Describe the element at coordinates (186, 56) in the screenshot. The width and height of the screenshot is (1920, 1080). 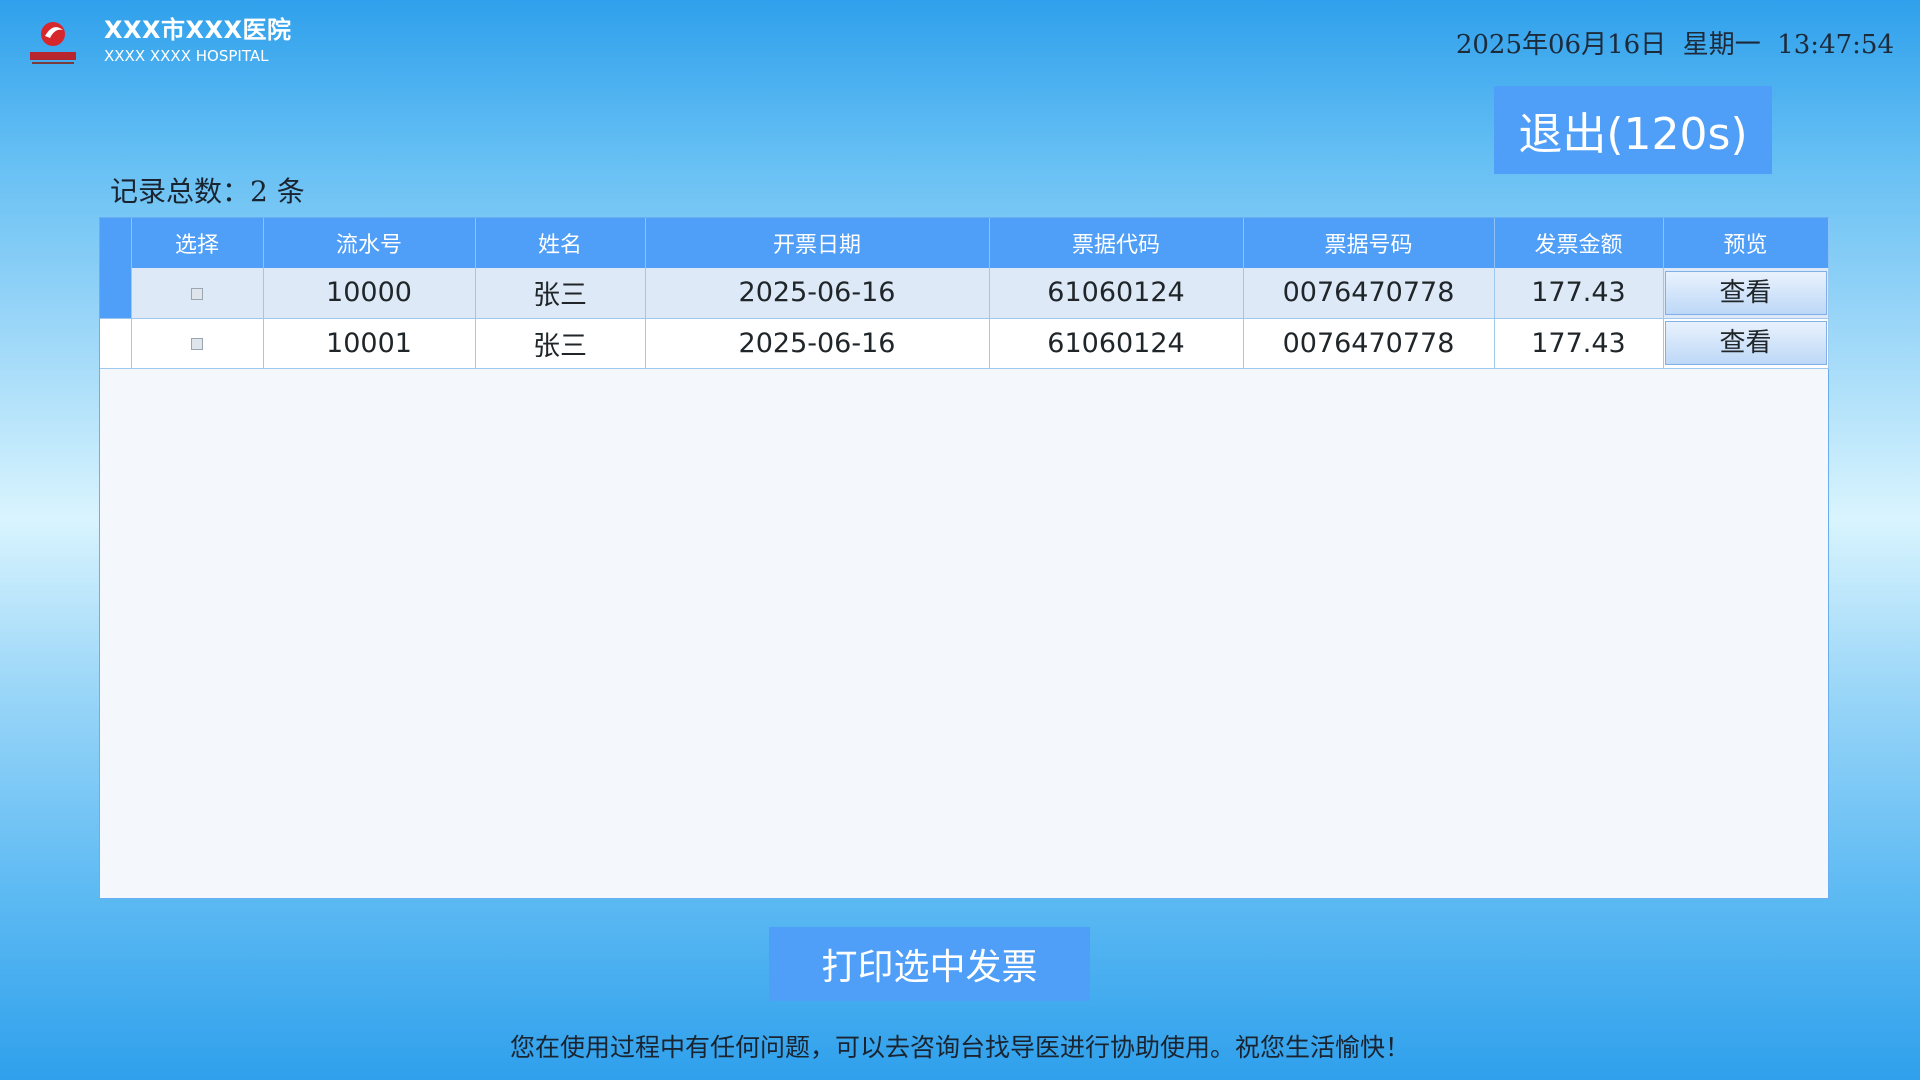
I see `hospital-name-en: XXXX XXXX HOSPITAL` at that location.